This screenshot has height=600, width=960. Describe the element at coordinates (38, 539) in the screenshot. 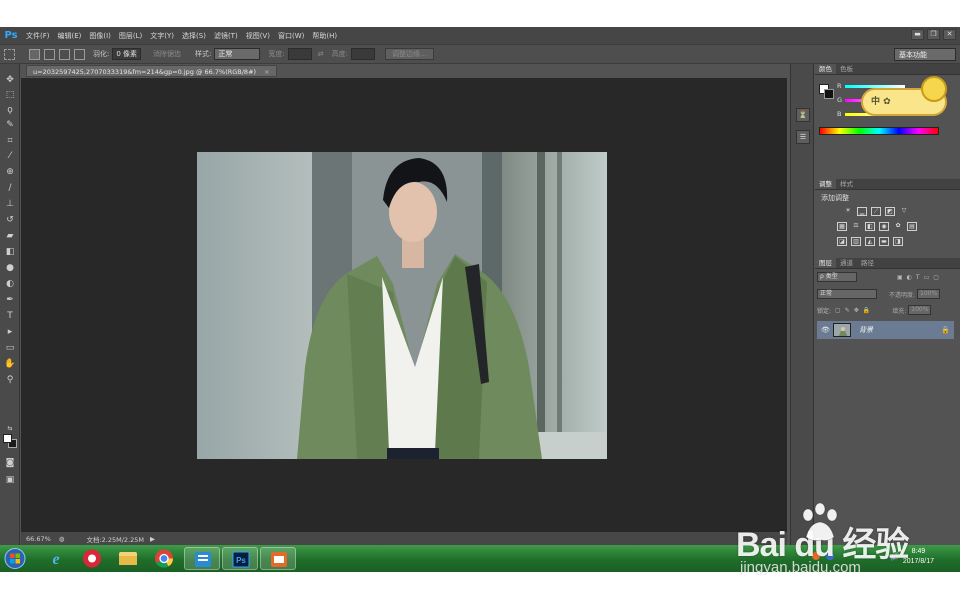

I see `zoom-level: 66.67%` at that location.